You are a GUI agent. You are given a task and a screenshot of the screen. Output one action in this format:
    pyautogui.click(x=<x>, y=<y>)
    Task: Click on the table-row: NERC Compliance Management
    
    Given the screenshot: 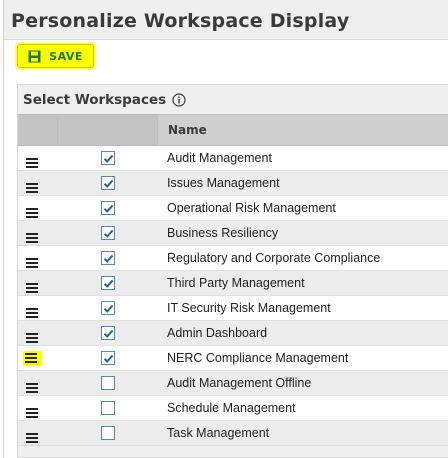 What is the action you would take?
    pyautogui.click(x=233, y=358)
    